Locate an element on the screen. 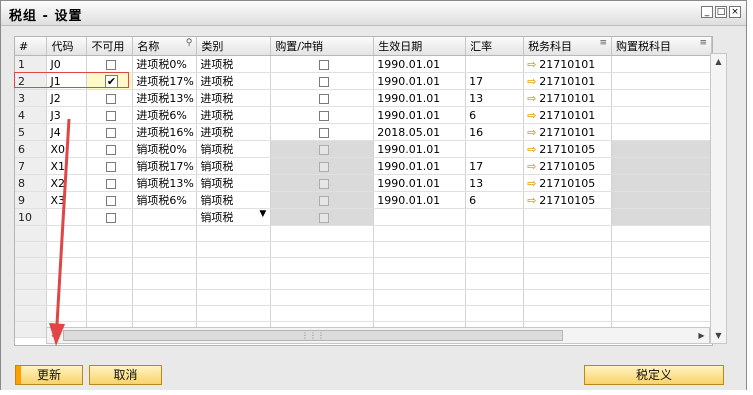 Image resolution: width=753 pixels, height=395 pixels. code-cell: X0 is located at coordinates (67, 149).